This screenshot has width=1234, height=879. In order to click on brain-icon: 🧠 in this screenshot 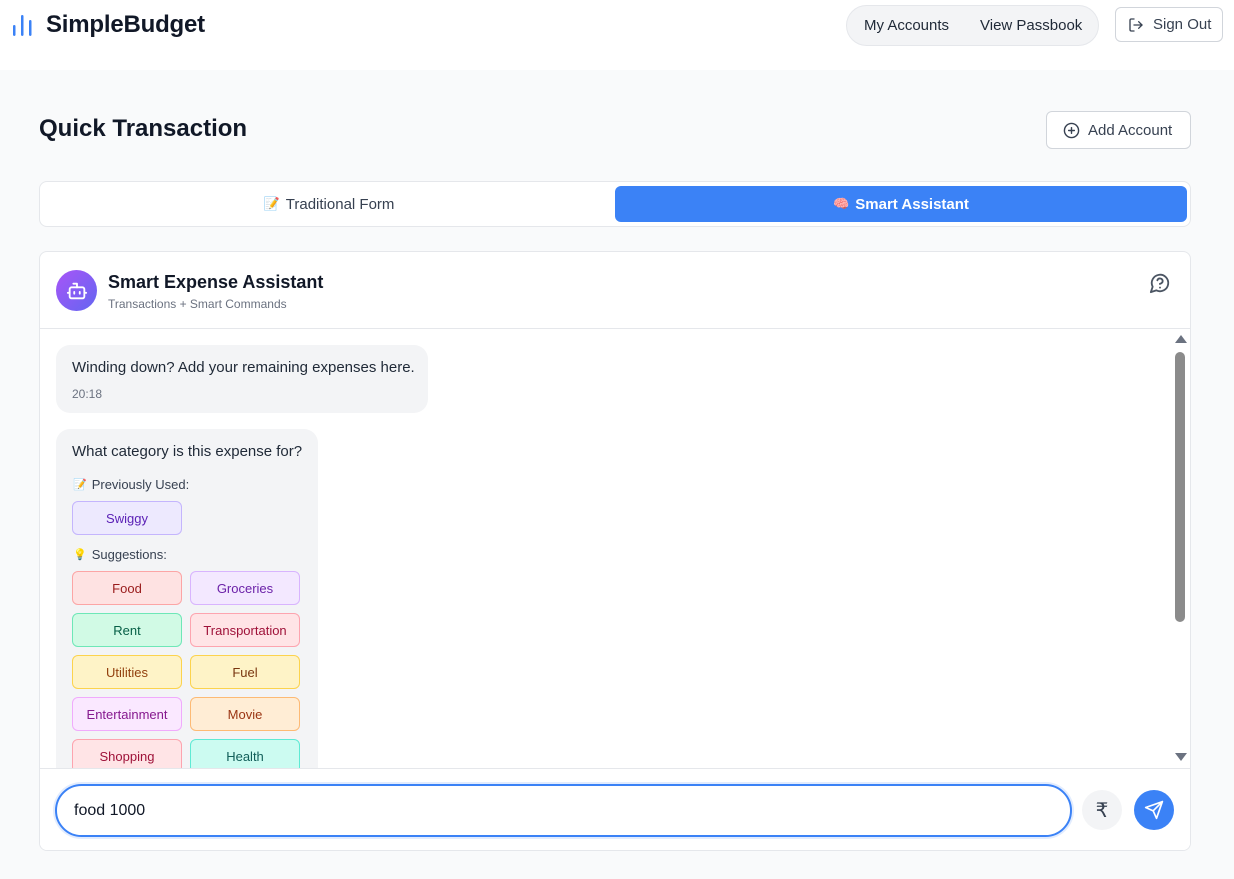, I will do `click(841, 203)`.